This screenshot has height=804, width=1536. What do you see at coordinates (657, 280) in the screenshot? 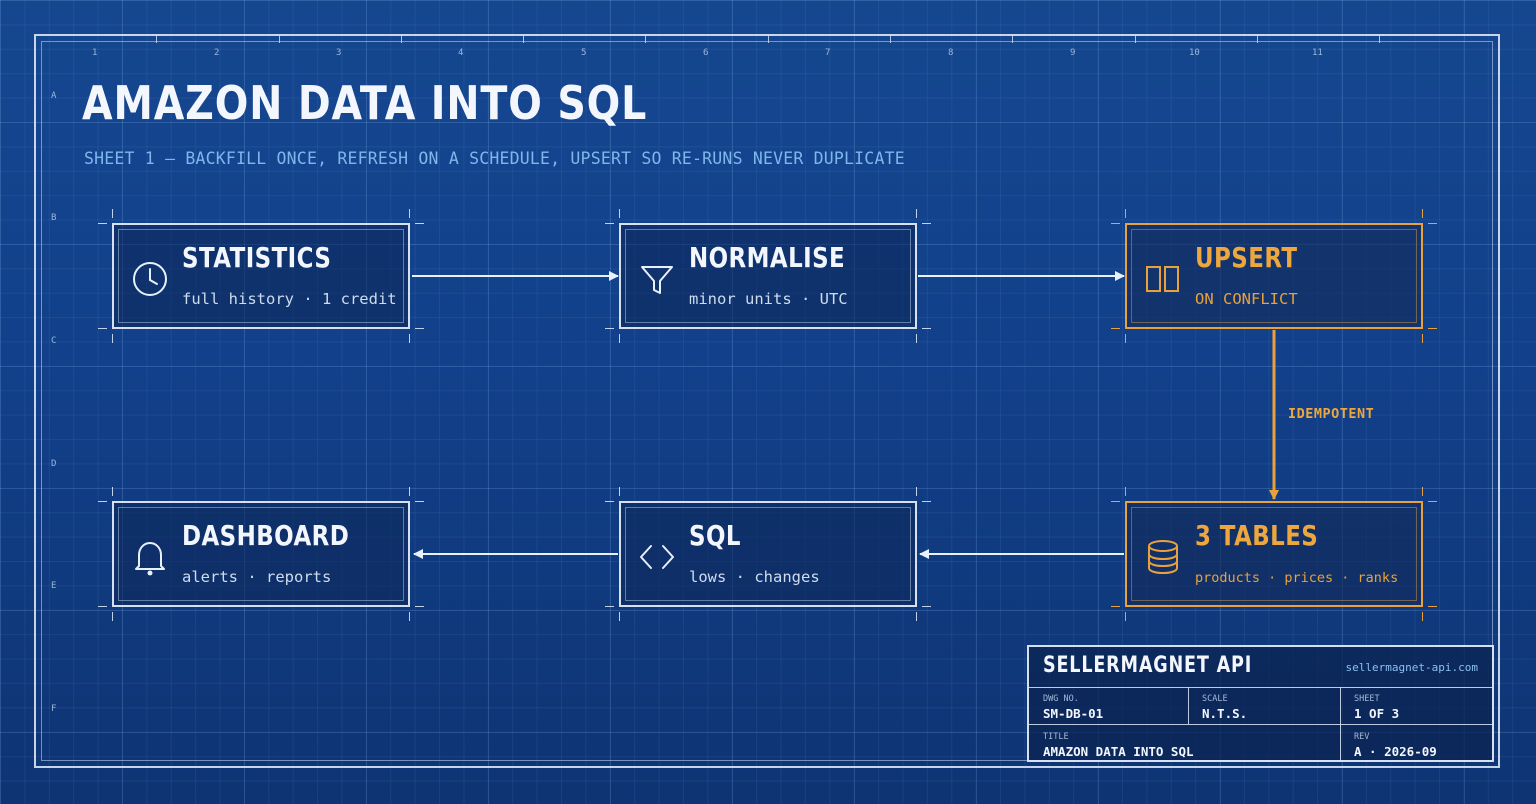
I see `filter-icon` at bounding box center [657, 280].